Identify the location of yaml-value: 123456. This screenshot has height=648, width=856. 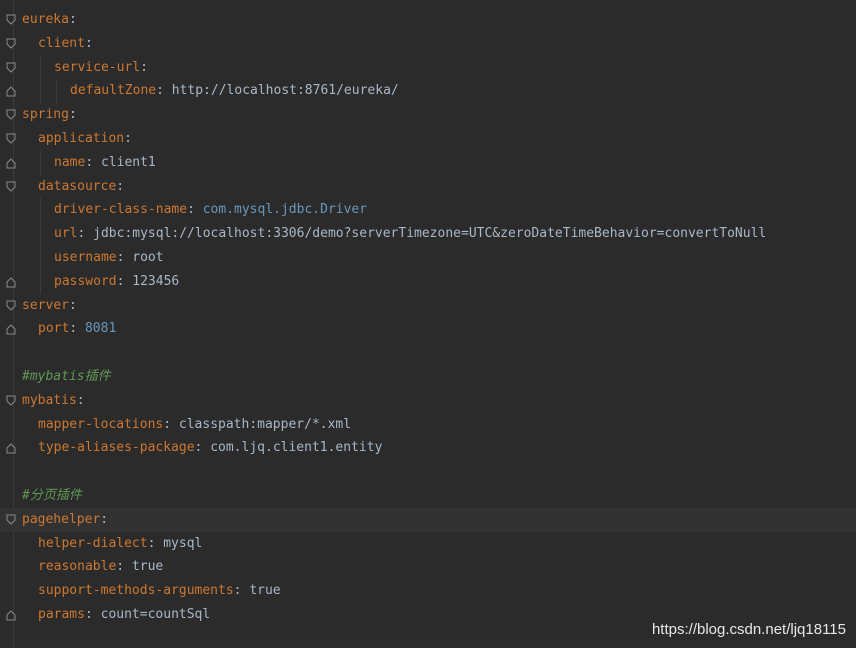
(156, 281).